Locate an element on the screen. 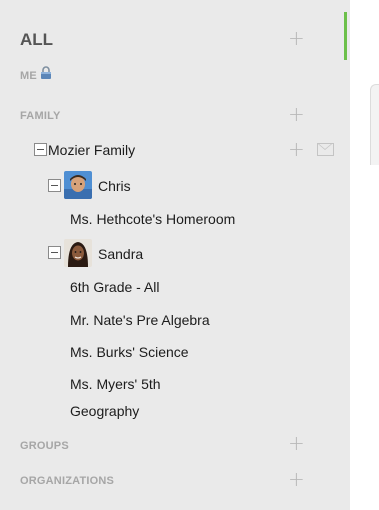  all-label: ALL is located at coordinates (36, 40).